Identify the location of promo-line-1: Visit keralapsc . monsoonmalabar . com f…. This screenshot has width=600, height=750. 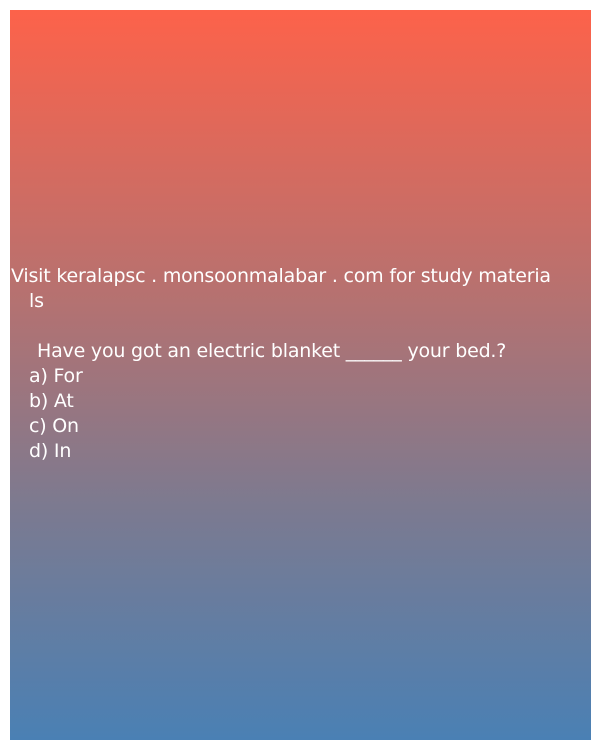
(281, 276).